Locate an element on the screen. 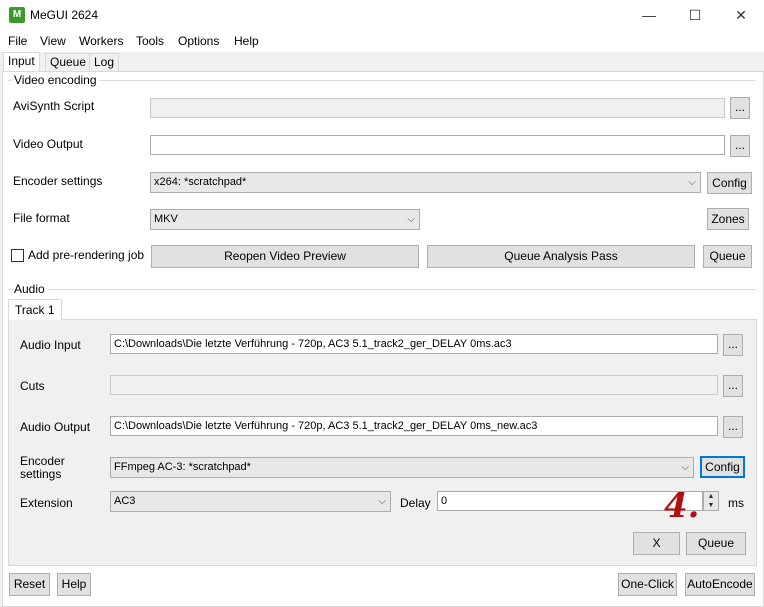 The width and height of the screenshot is (764, 607). menu-bar: File View Workers Tools Options Help is located at coordinates (382, 41).